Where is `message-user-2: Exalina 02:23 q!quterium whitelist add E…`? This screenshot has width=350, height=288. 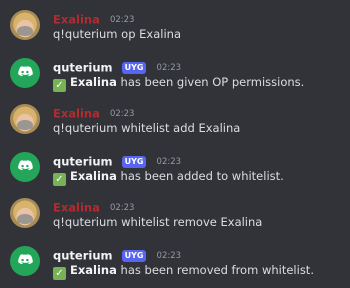 message-user-2: Exalina 02:23 q!quterium whitelist add E… is located at coordinates (175, 124).